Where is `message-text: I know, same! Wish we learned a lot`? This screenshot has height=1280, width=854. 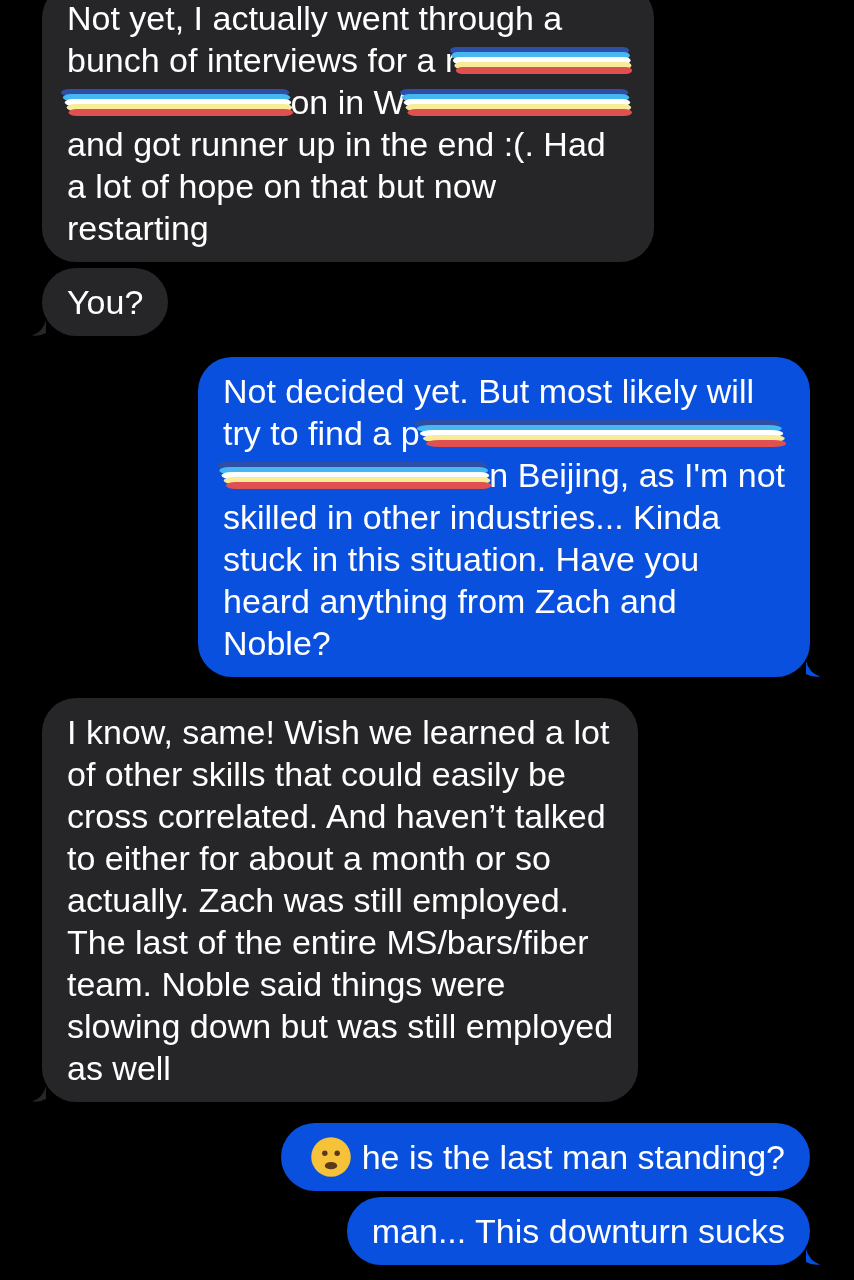
message-text: I know, same! Wish we learned a lot is located at coordinates (338, 732).